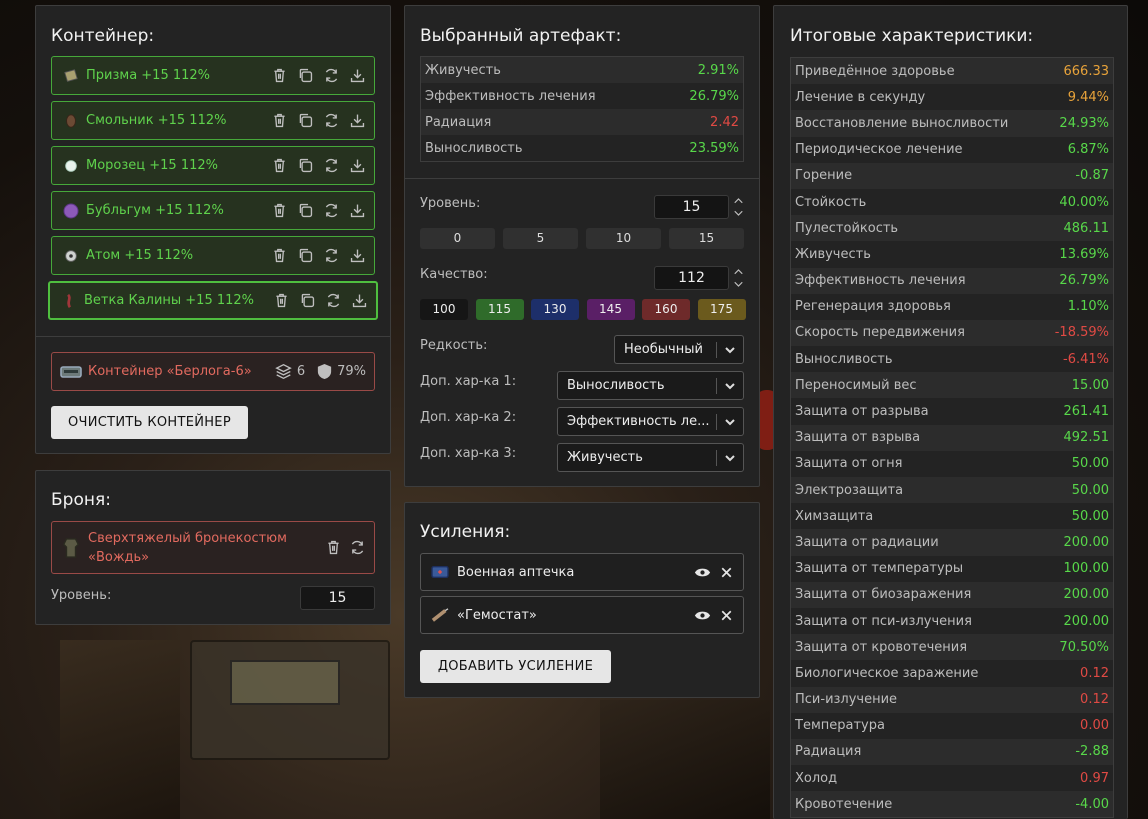  Describe the element at coordinates (213, 75) in the screenshot. I see `container-artifact-item: Призма +15 112%` at that location.